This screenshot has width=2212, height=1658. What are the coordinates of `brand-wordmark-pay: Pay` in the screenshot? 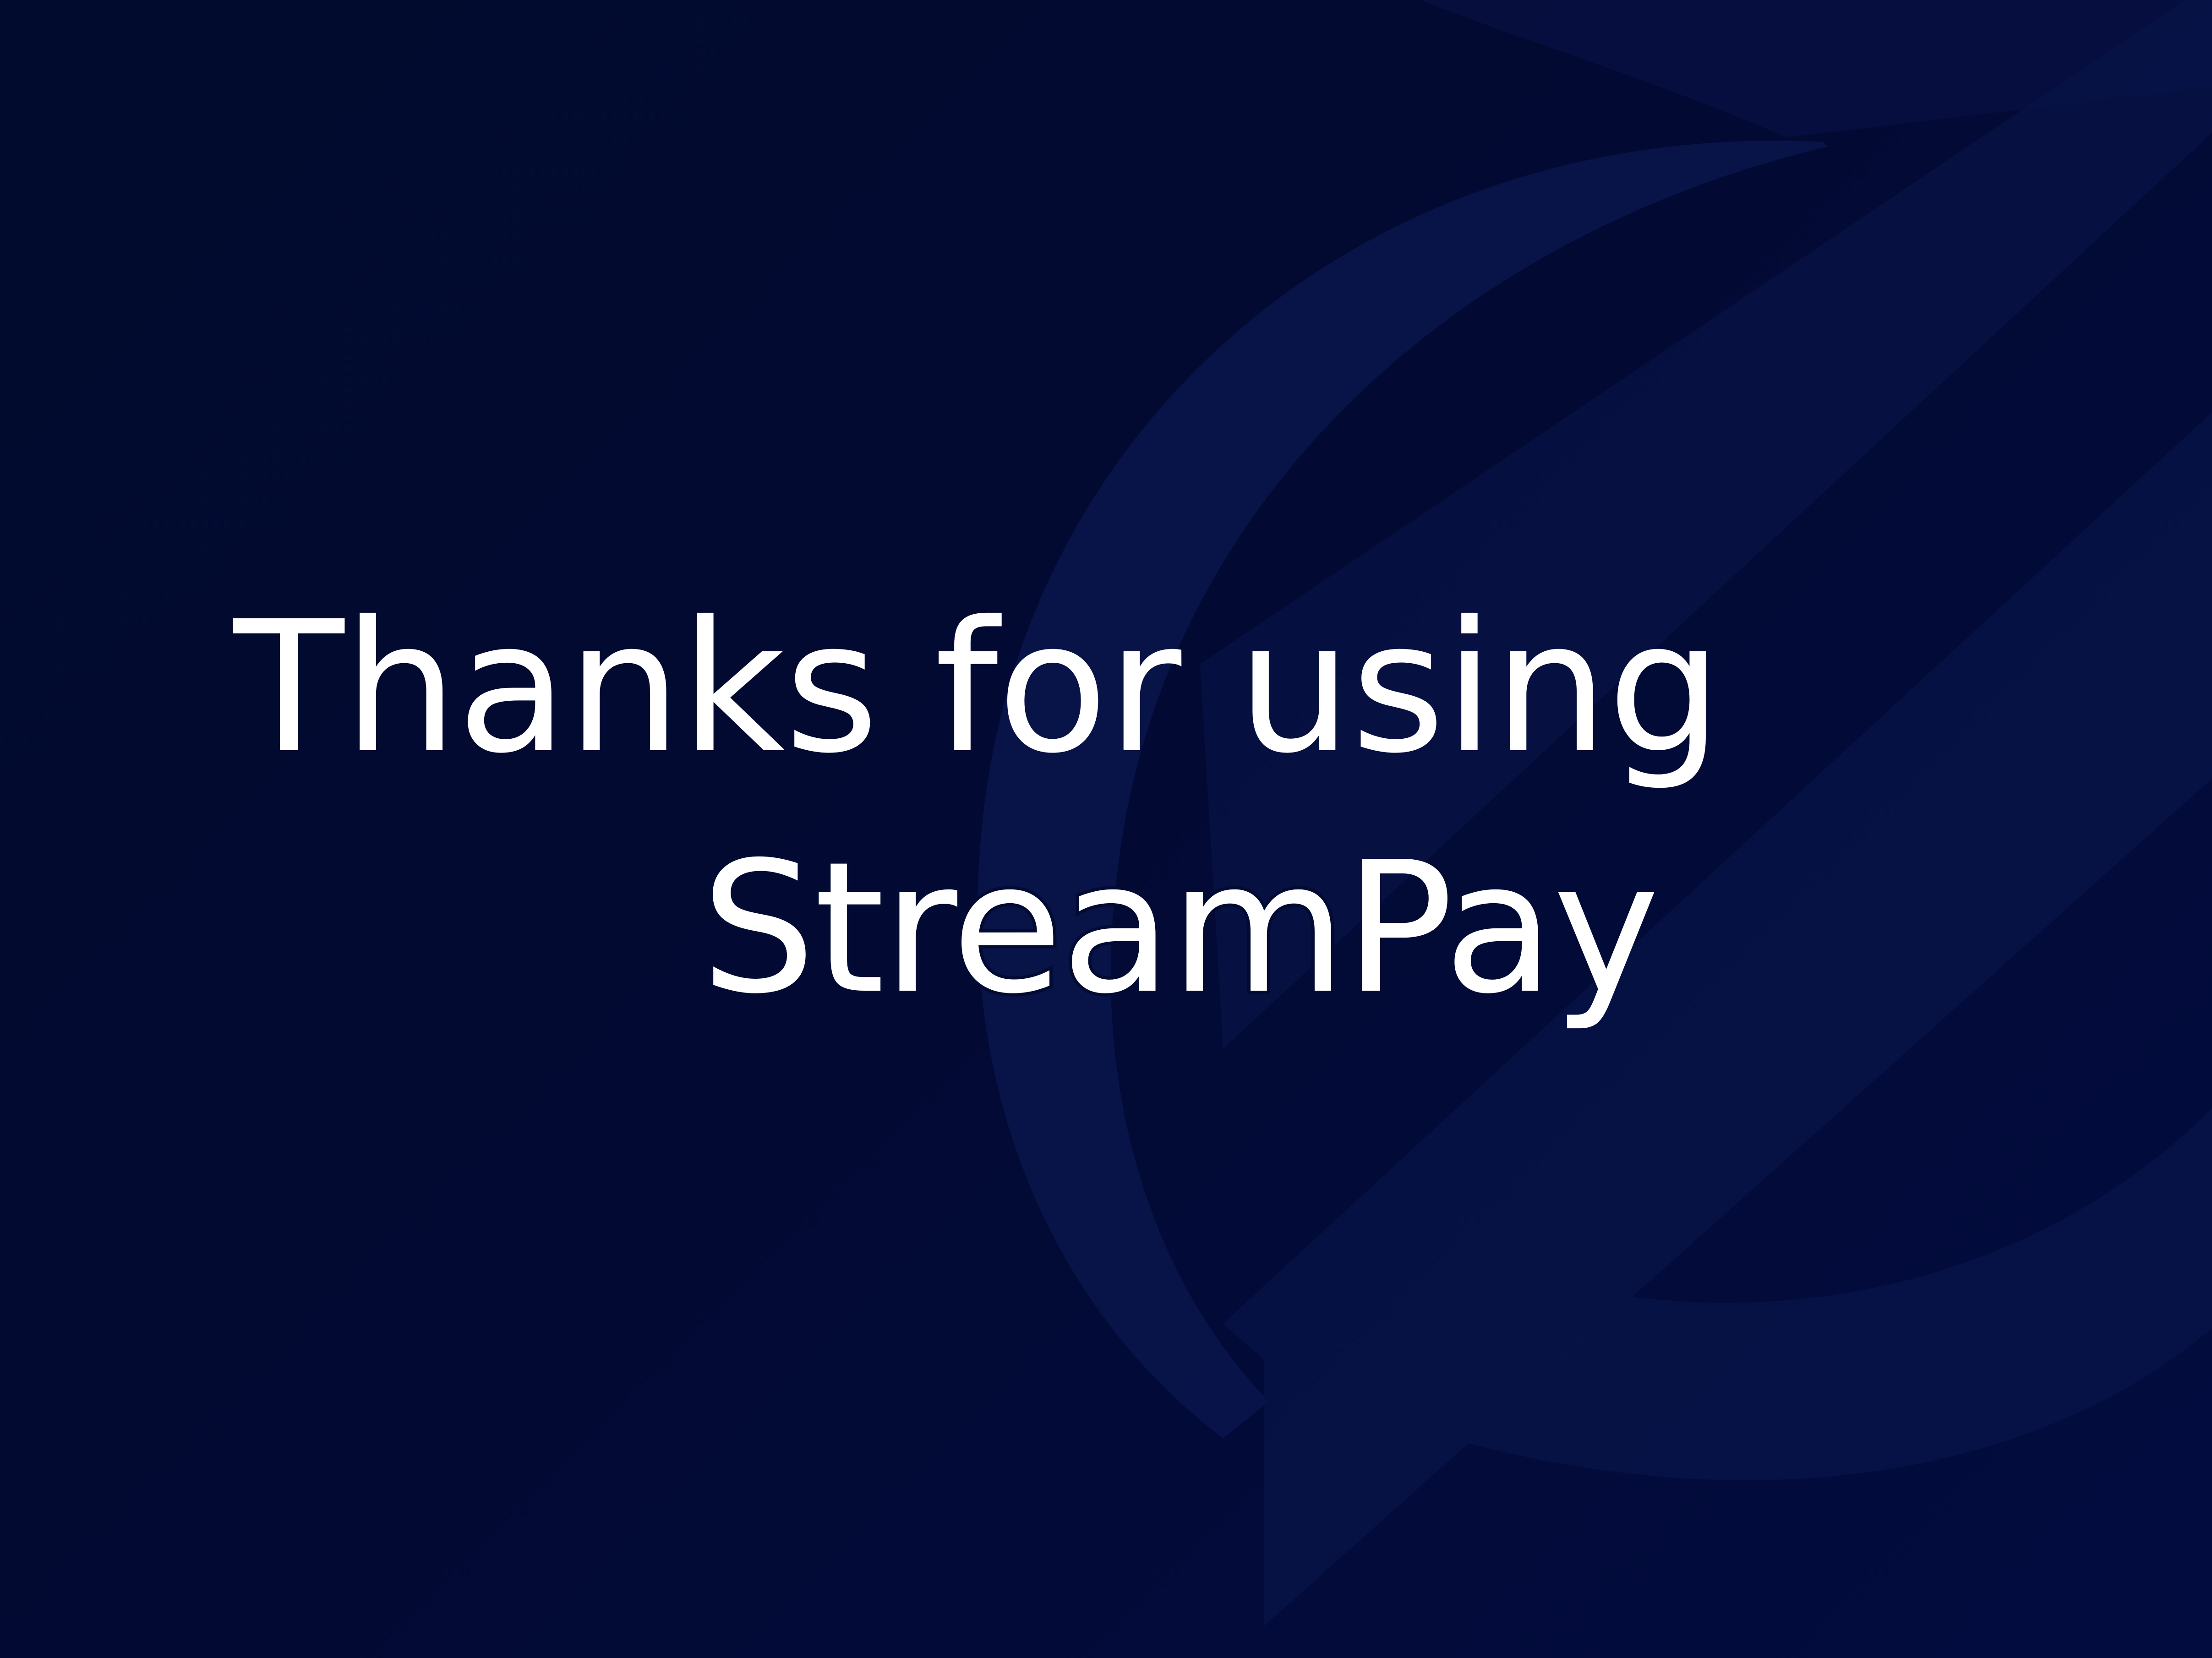 It's located at (1502, 929).